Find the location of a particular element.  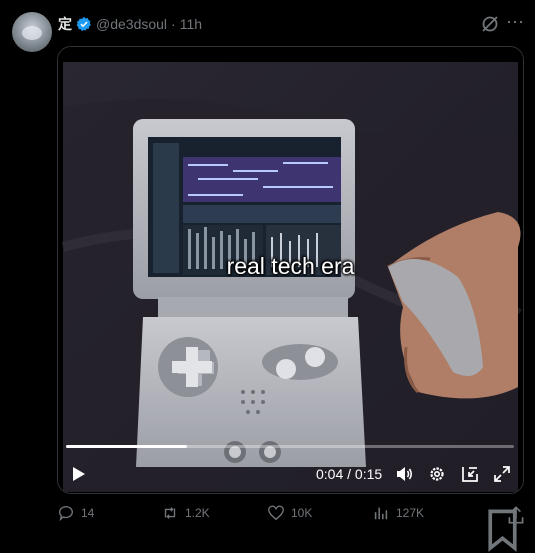

picture-in-picture-icon is located at coordinates (470, 474).